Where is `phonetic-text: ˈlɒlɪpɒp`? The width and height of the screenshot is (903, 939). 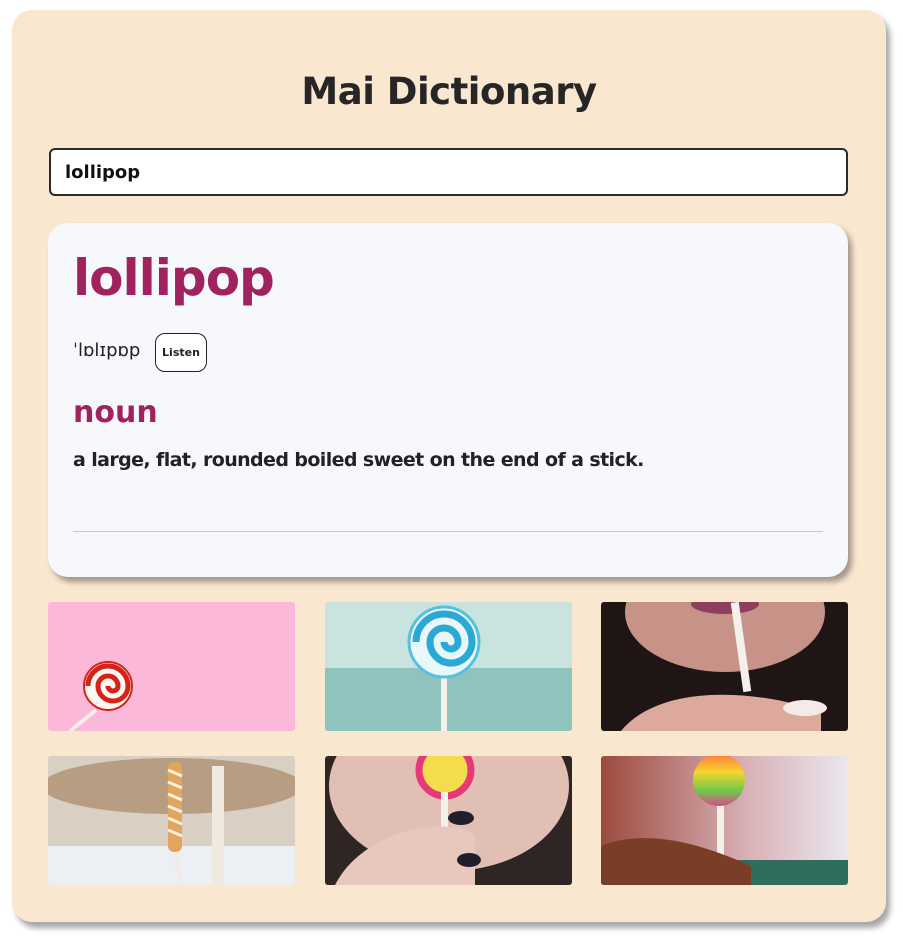
phonetic-text: ˈlɒlɪpɒp is located at coordinates (107, 350).